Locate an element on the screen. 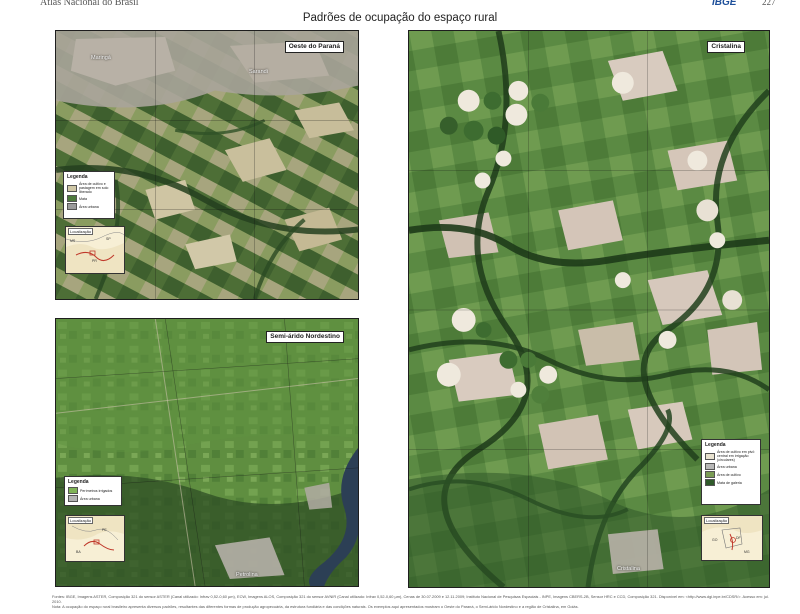  locator-inset-cristalina: Localização GO DF MG is located at coordinates (732, 538).